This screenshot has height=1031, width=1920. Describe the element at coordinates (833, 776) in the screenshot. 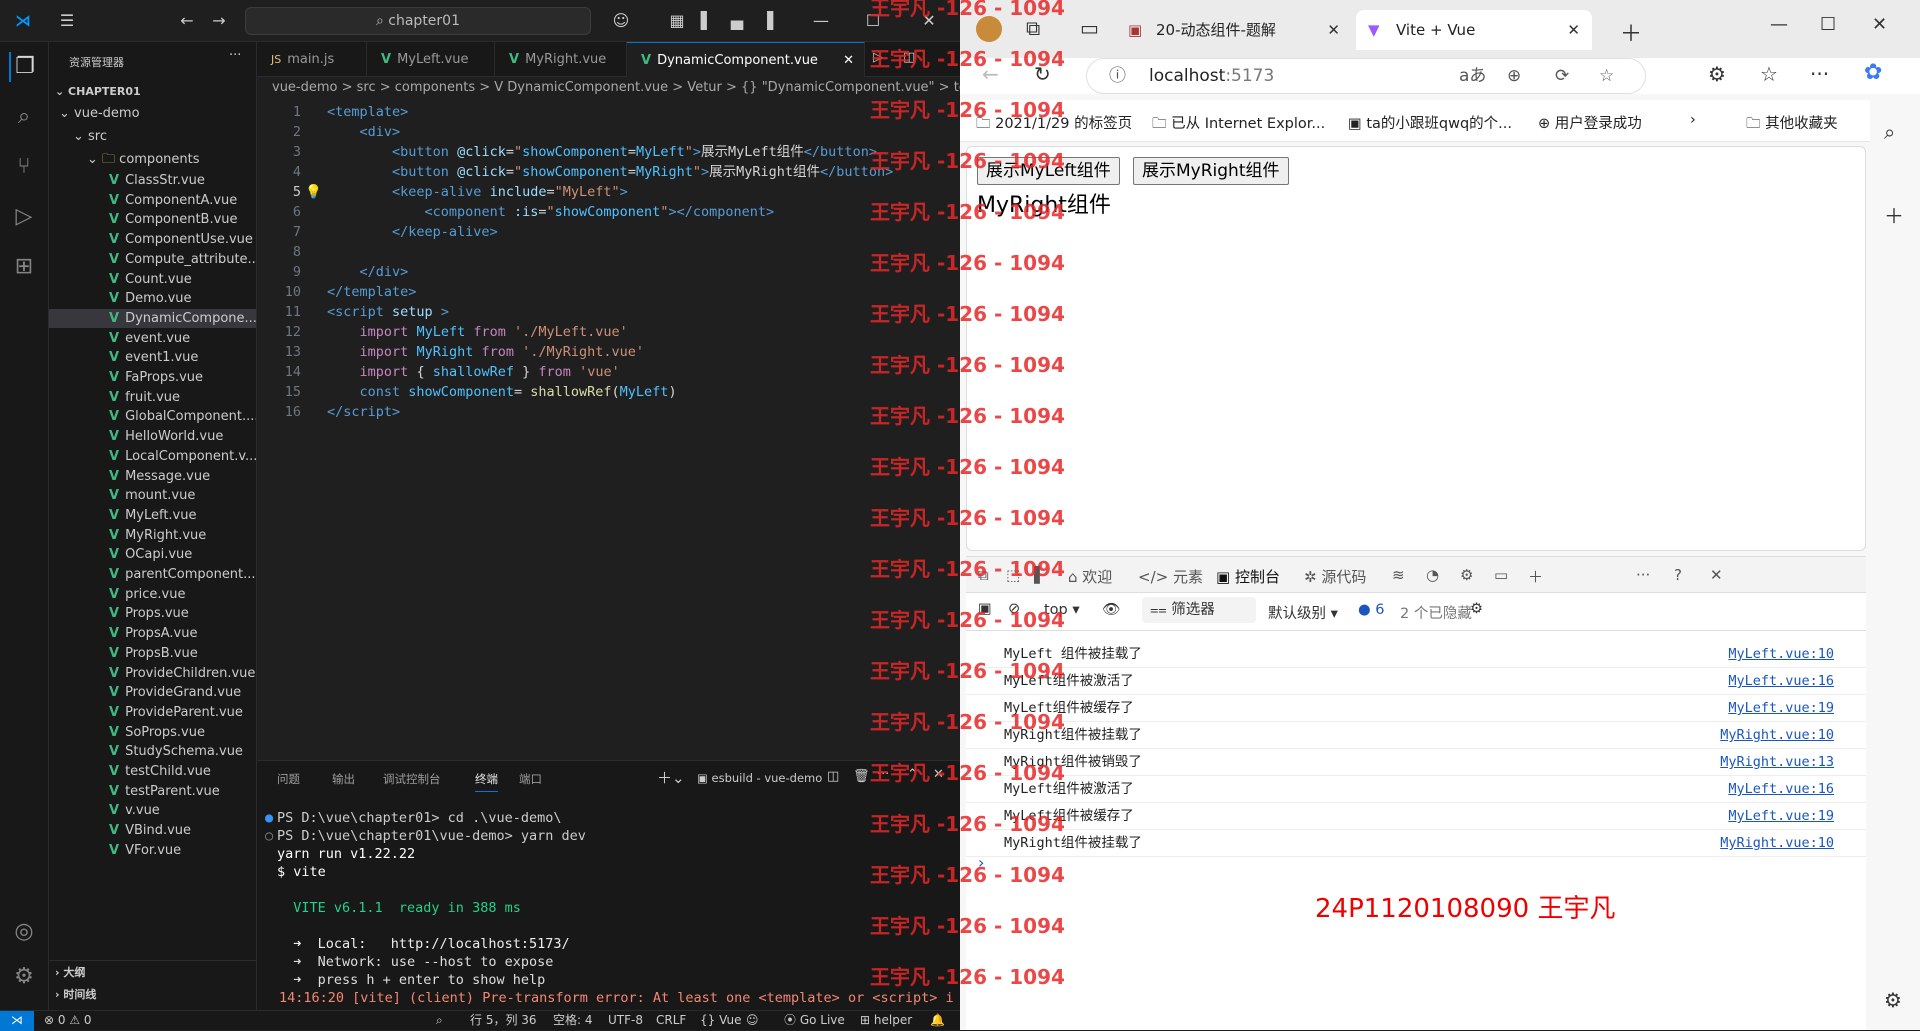

I see `split-terminal-icon: ◫` at that location.